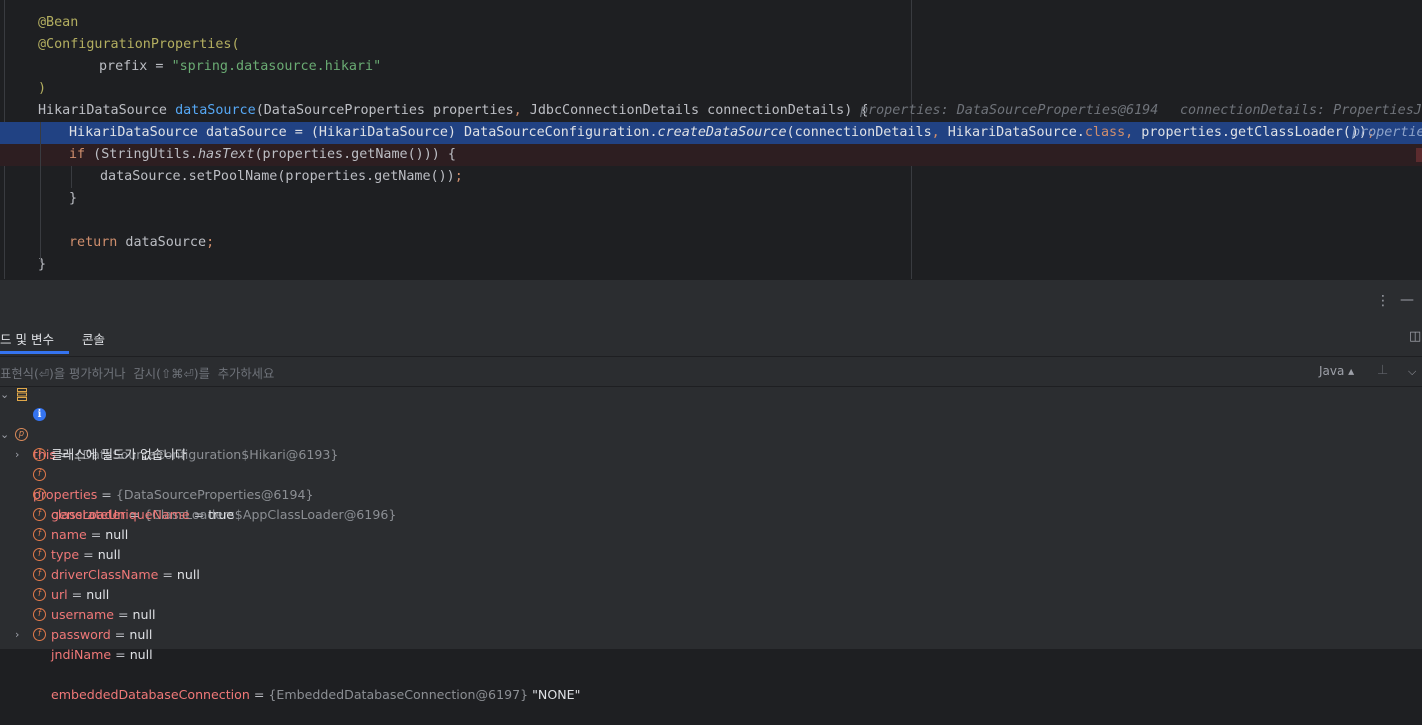 This screenshot has height=725, width=1422. I want to click on info-icon: i, so click(39, 414).